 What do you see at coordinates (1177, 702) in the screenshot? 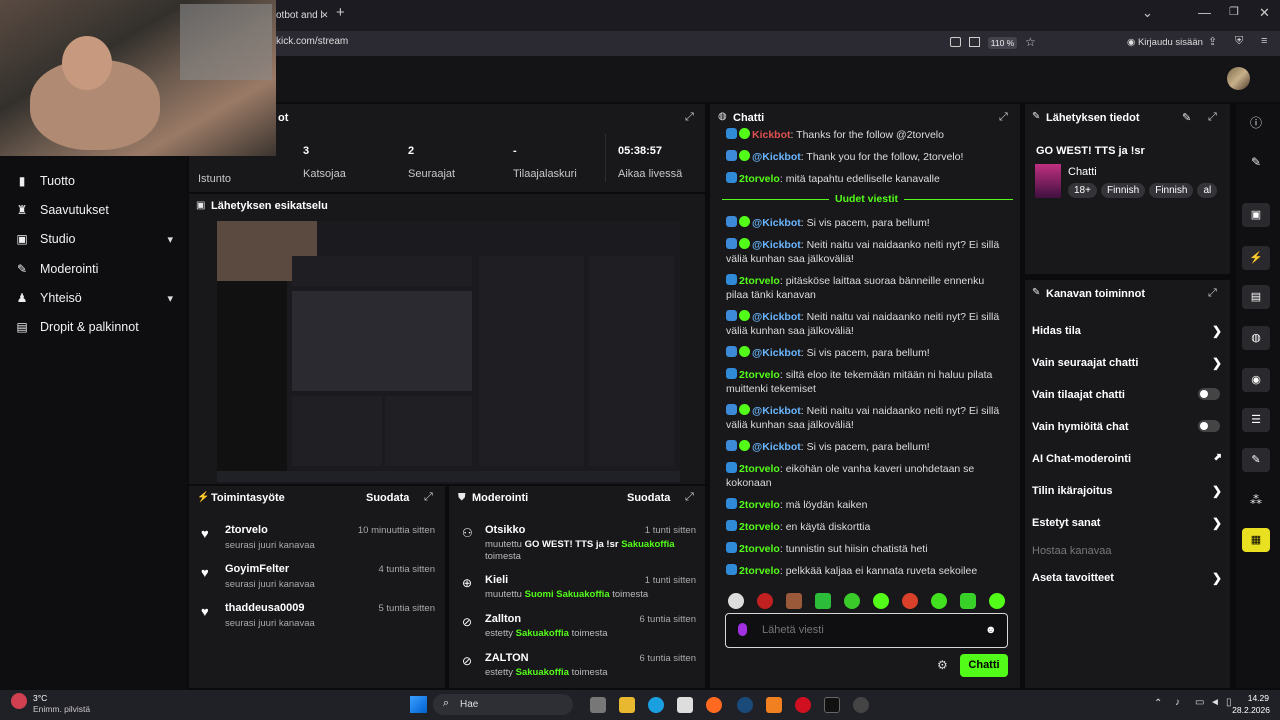
I see `microphone-tray-icon: ♪` at bounding box center [1177, 702].